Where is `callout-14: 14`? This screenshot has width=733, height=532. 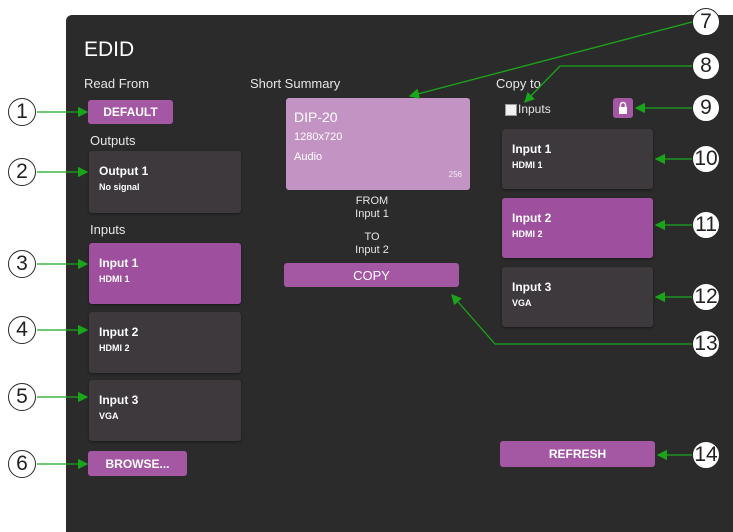
callout-14: 14 is located at coordinates (706, 455).